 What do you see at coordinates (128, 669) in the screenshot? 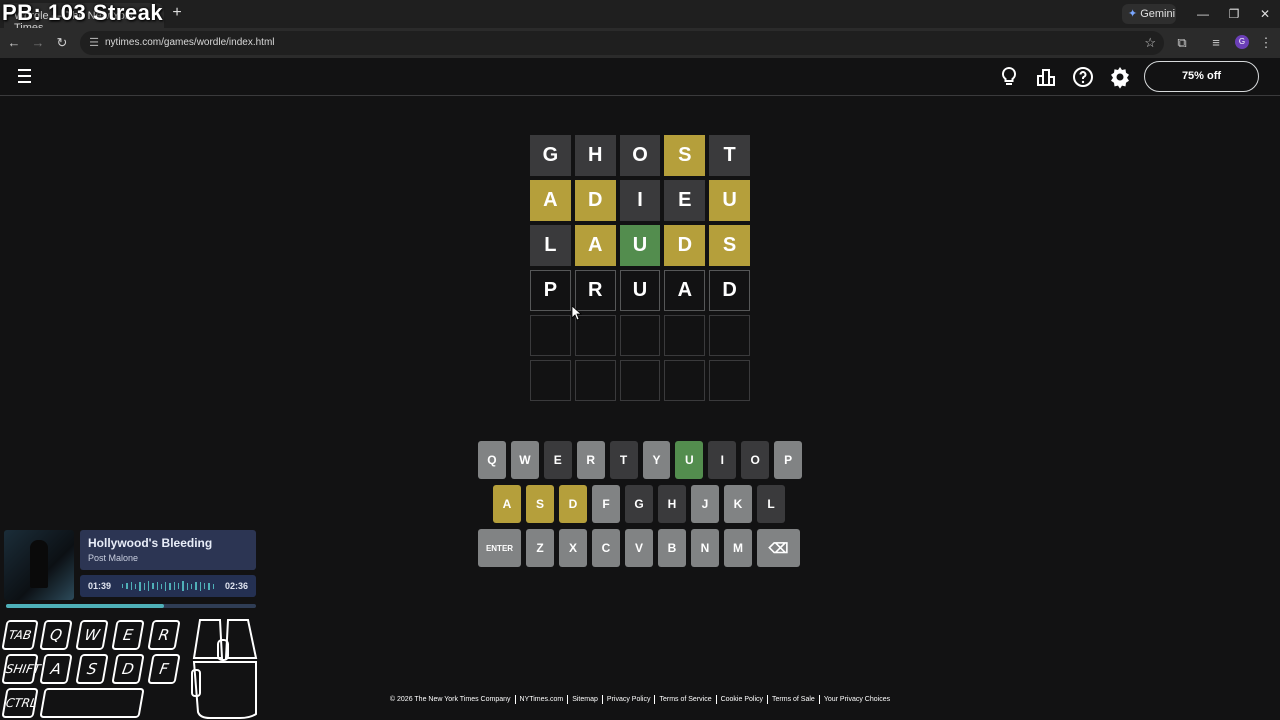
I see `overlay-key-d: D` at bounding box center [128, 669].